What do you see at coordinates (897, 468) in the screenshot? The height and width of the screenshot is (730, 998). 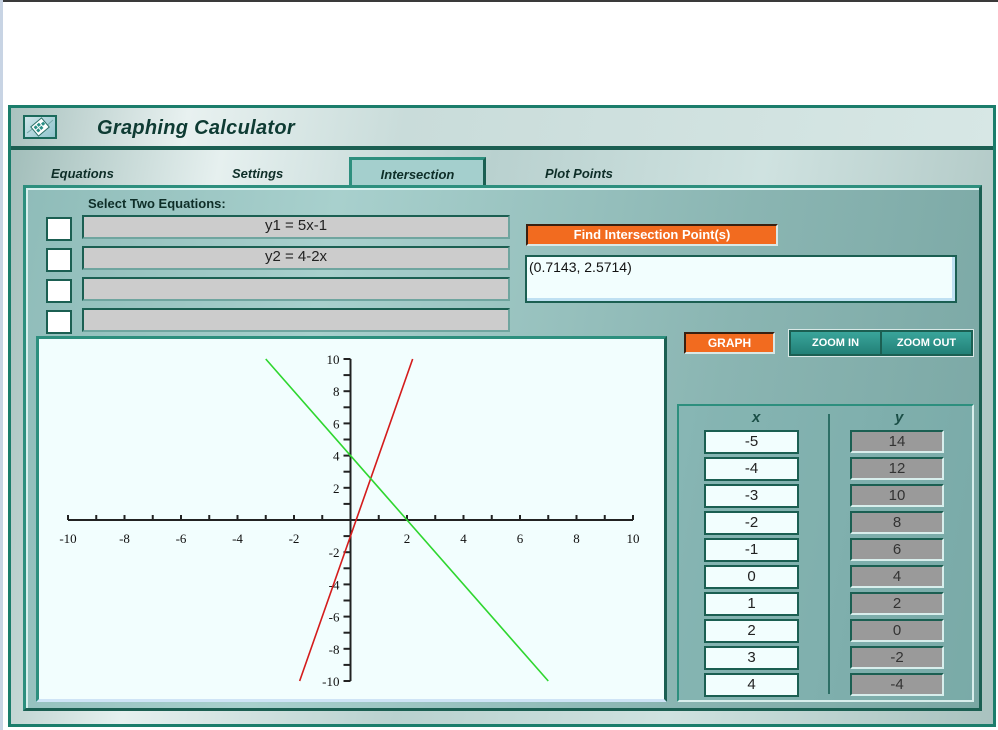 I see `y-value-cell: 12` at bounding box center [897, 468].